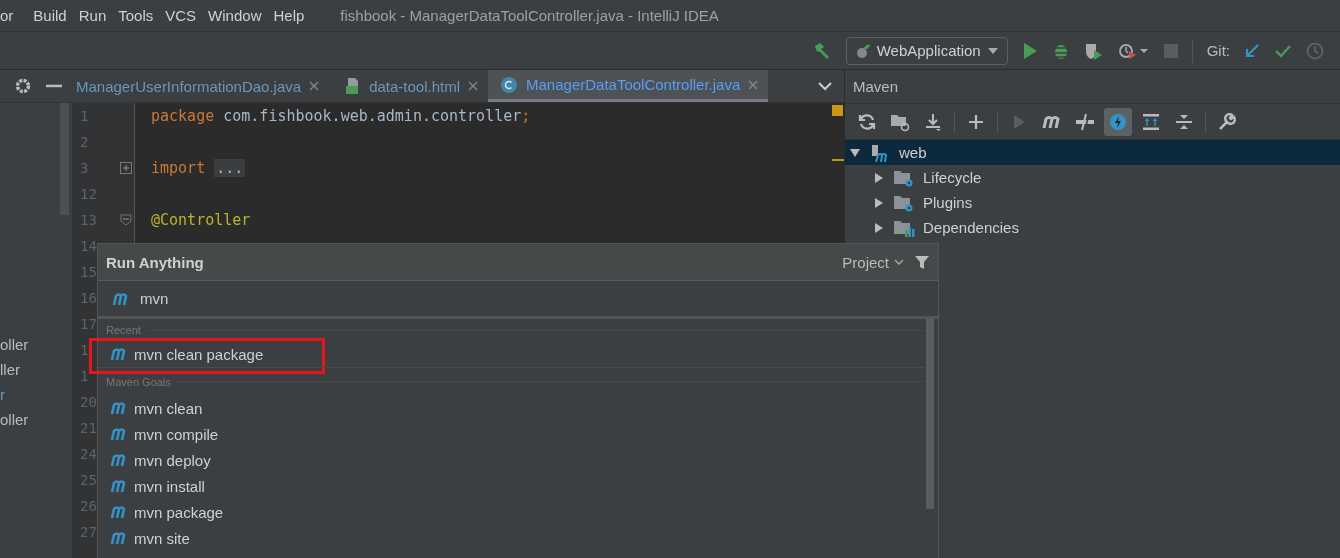 The width and height of the screenshot is (1340, 558). What do you see at coordinates (529, 15) in the screenshot?
I see `window-title: fishbook - ManagerDataToolController.java - IntelliJ IDEA` at bounding box center [529, 15].